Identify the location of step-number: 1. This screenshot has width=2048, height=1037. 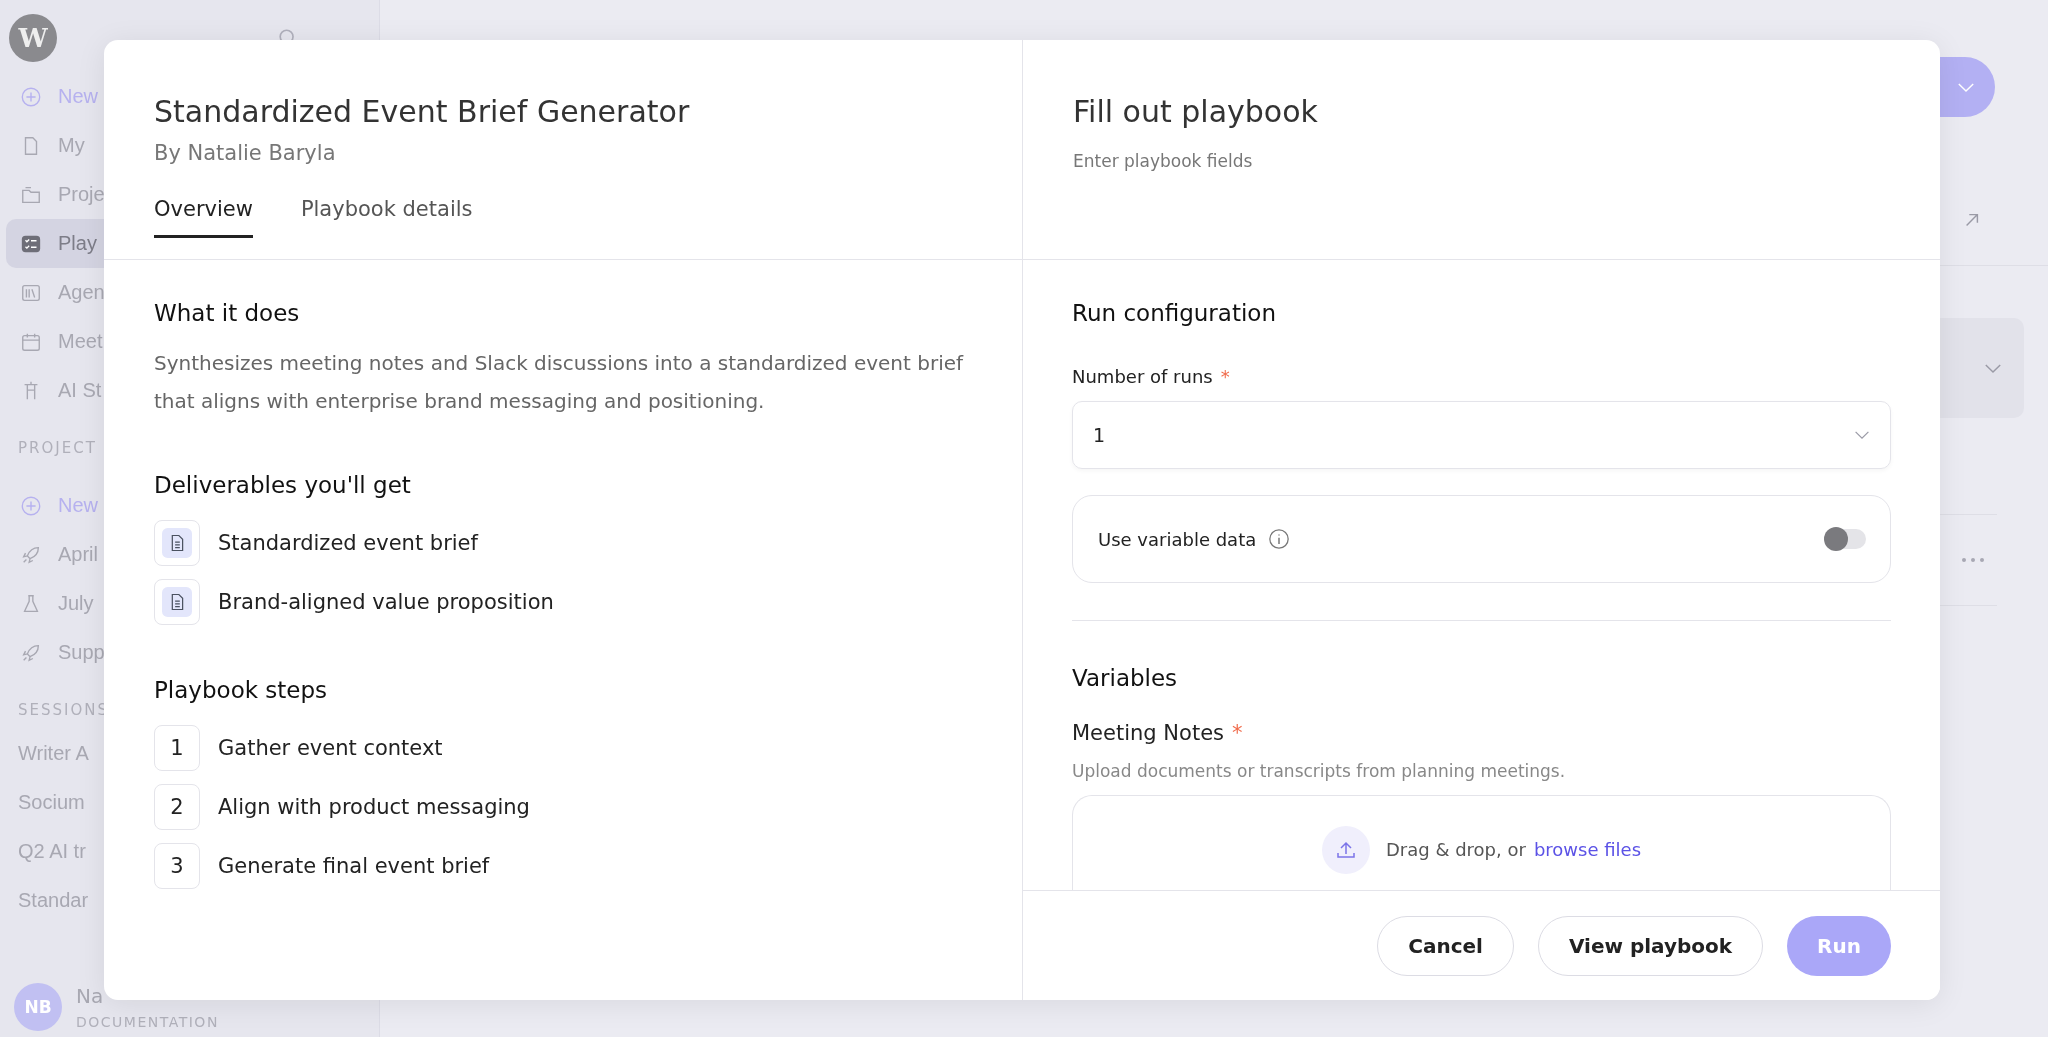
(177, 748).